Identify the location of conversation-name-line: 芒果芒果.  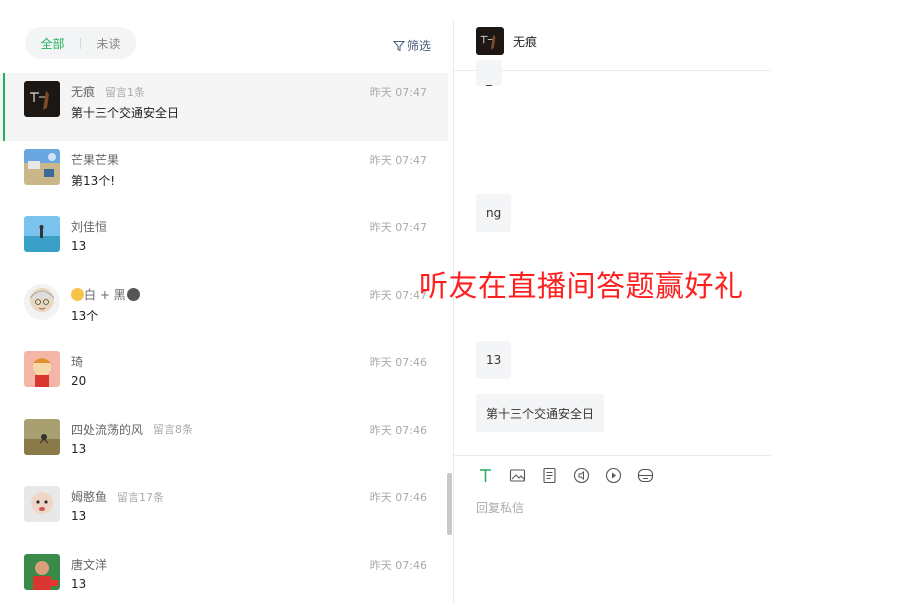
(95, 159).